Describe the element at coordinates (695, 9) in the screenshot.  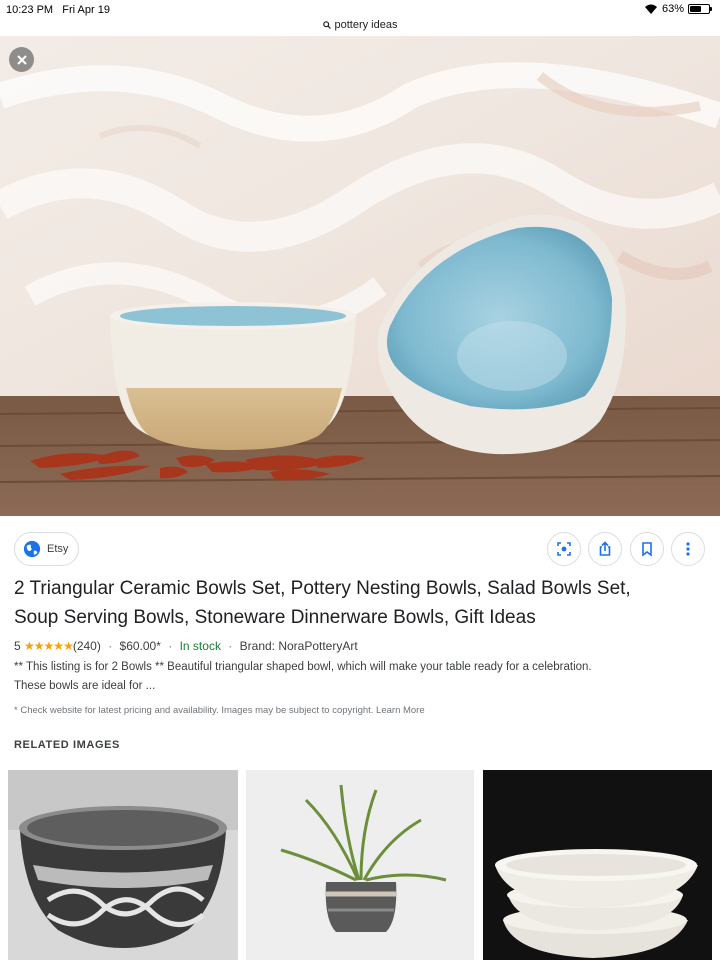
I see `battery-fill` at that location.